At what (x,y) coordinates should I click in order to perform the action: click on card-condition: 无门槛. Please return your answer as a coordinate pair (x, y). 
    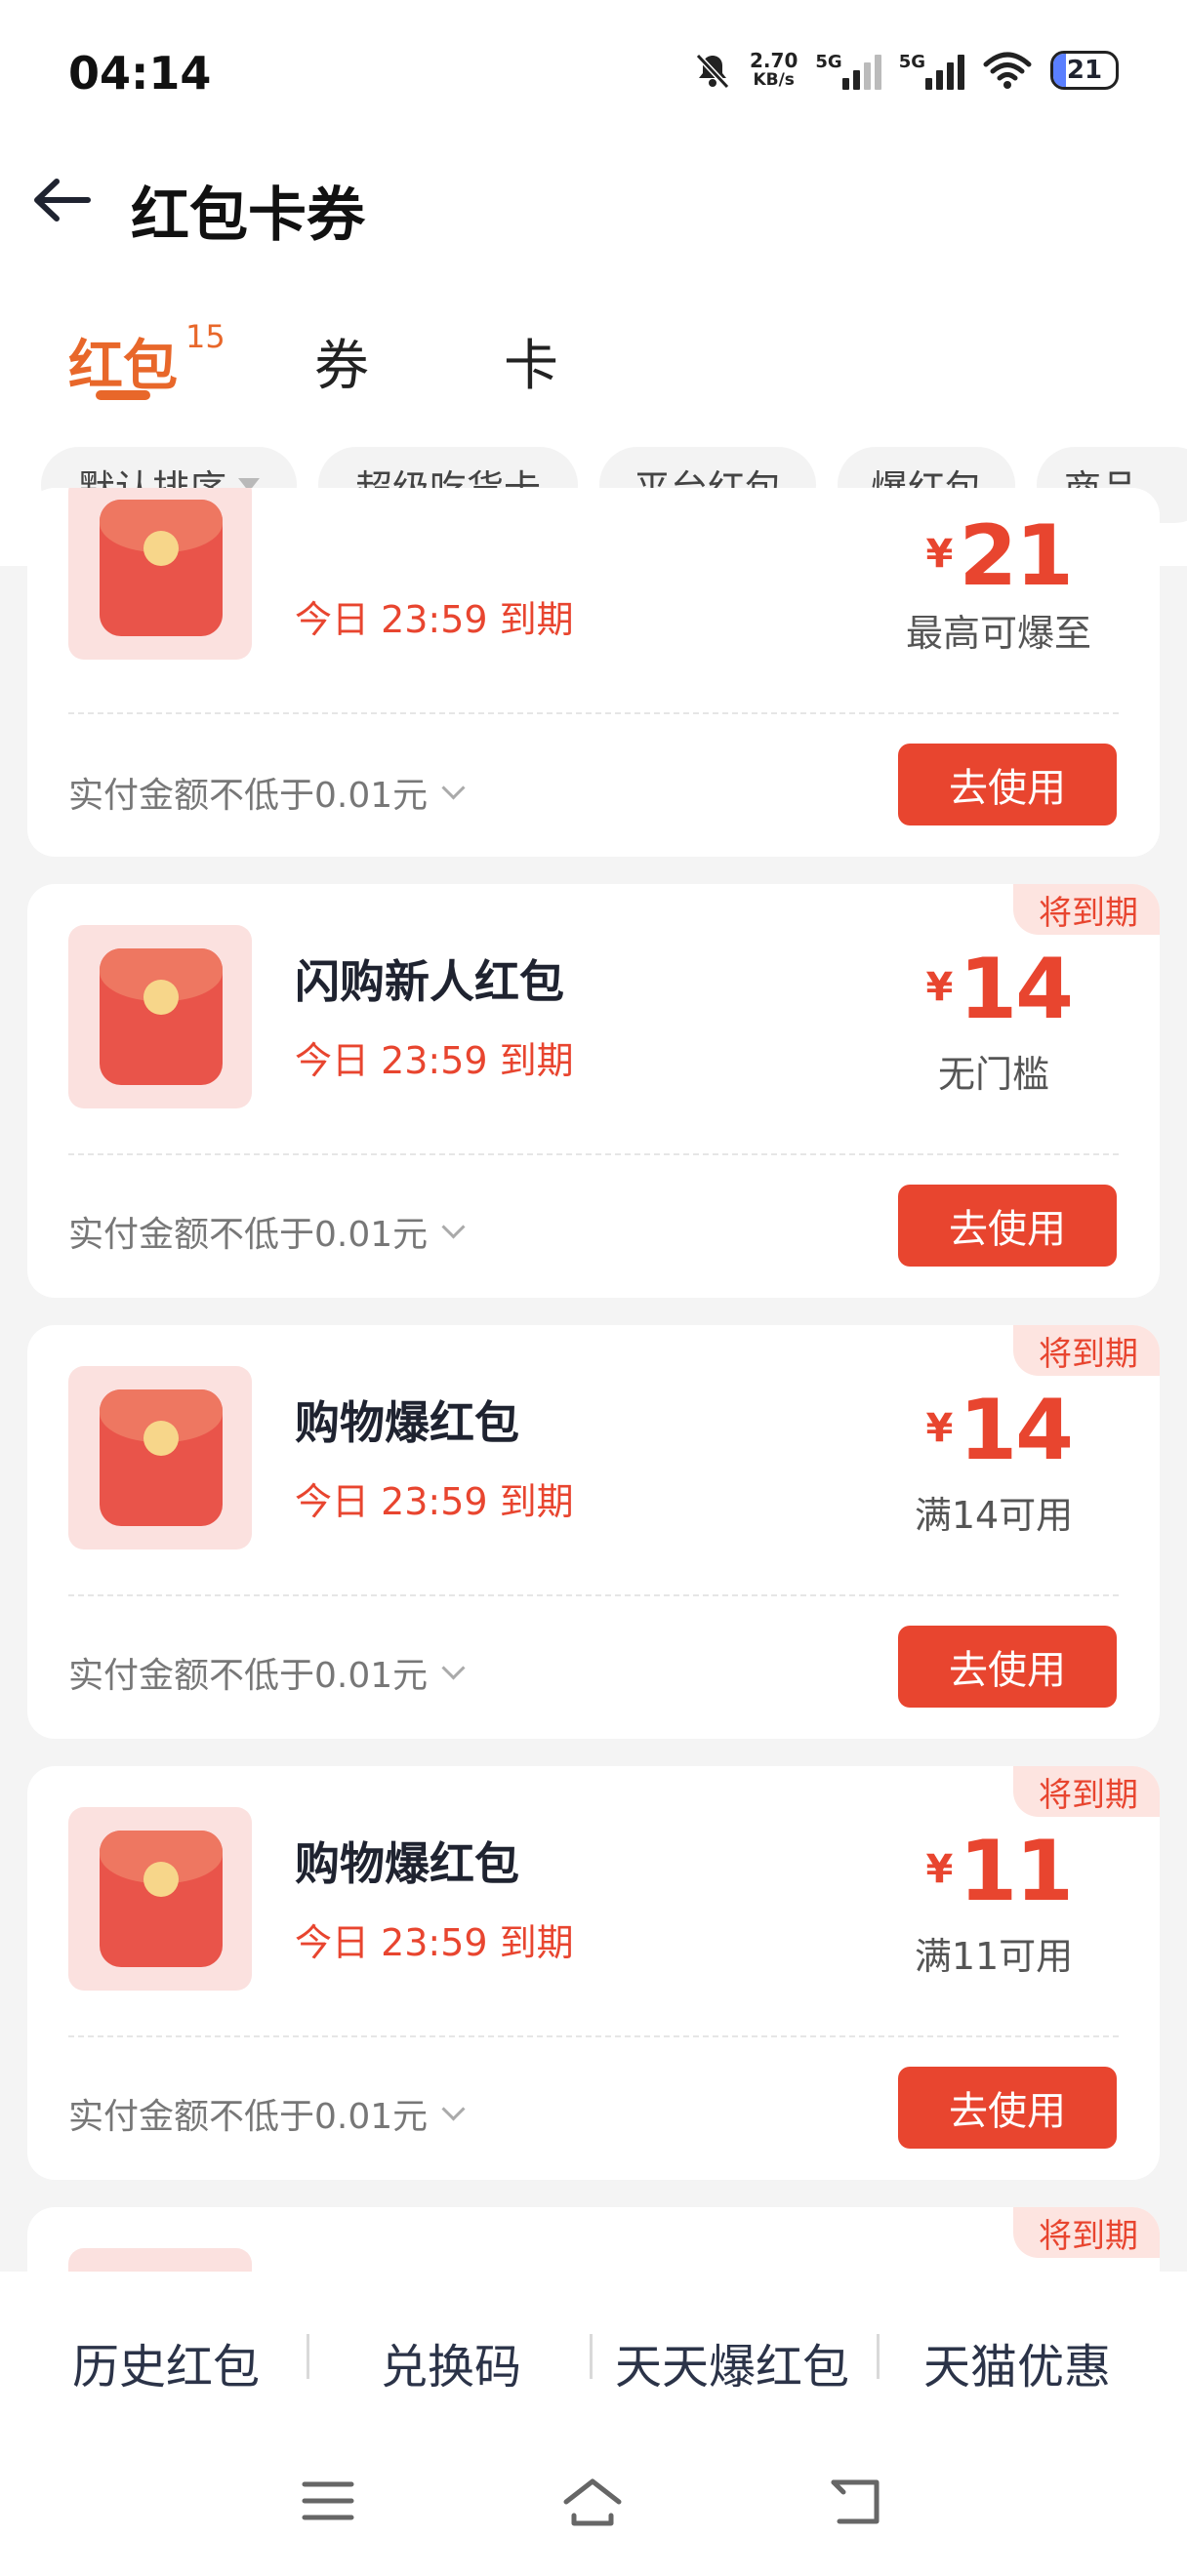
    Looking at the image, I should click on (993, 1074).